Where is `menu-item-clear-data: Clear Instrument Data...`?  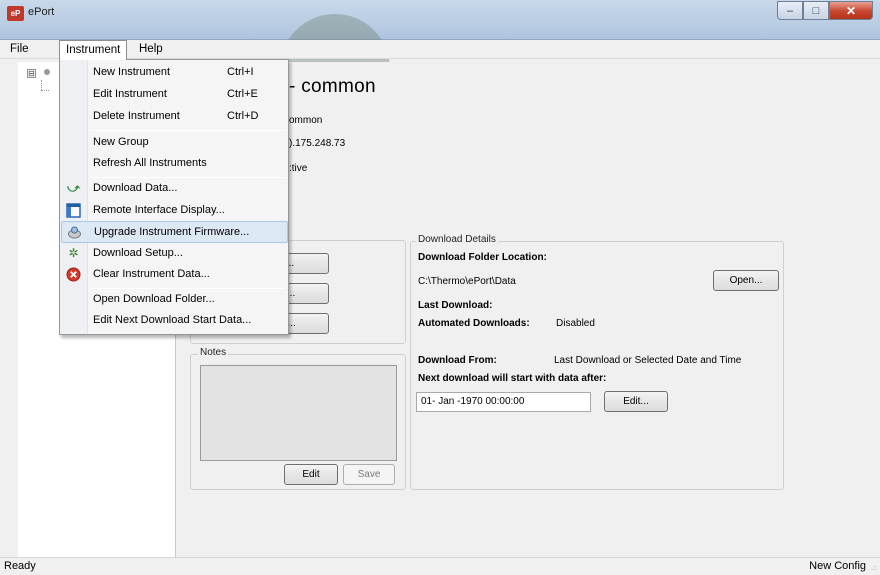 menu-item-clear-data: Clear Instrument Data... is located at coordinates (174, 275).